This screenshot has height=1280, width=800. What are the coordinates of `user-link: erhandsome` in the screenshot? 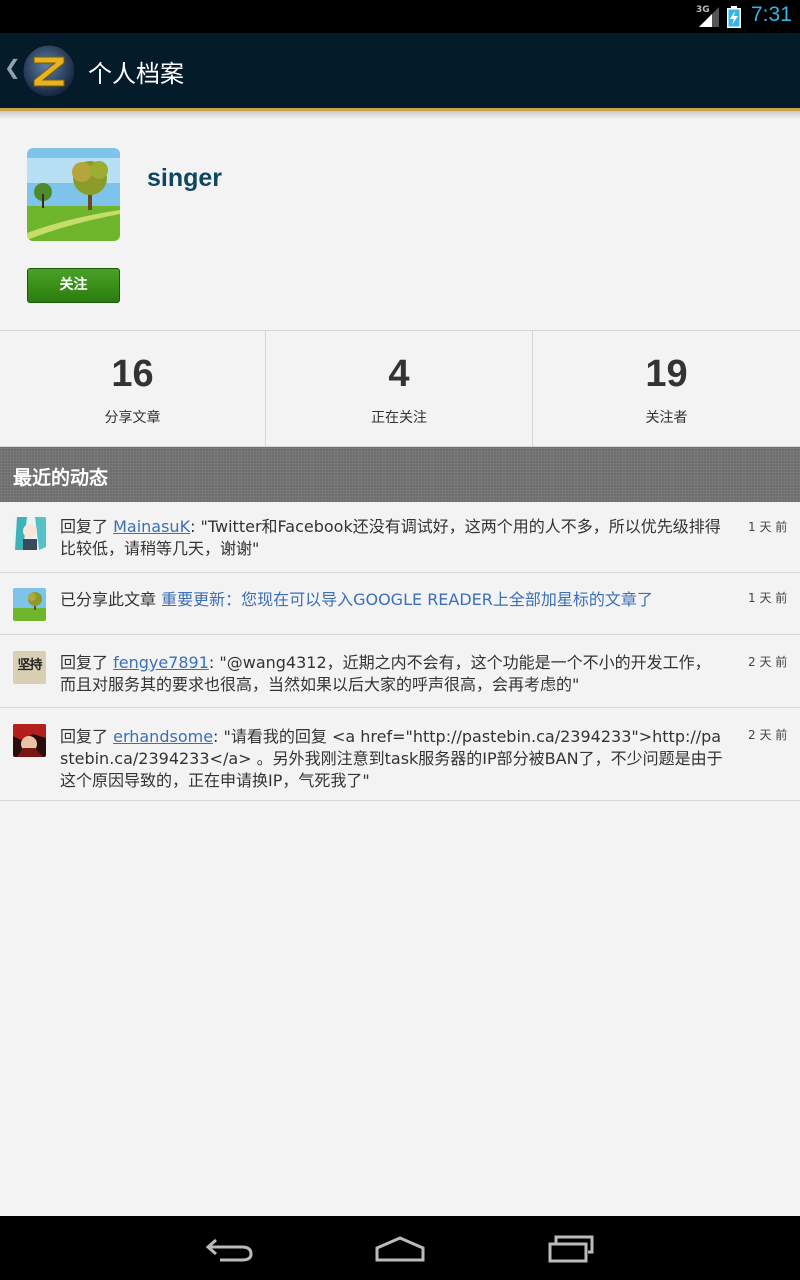 It's located at (163, 736).